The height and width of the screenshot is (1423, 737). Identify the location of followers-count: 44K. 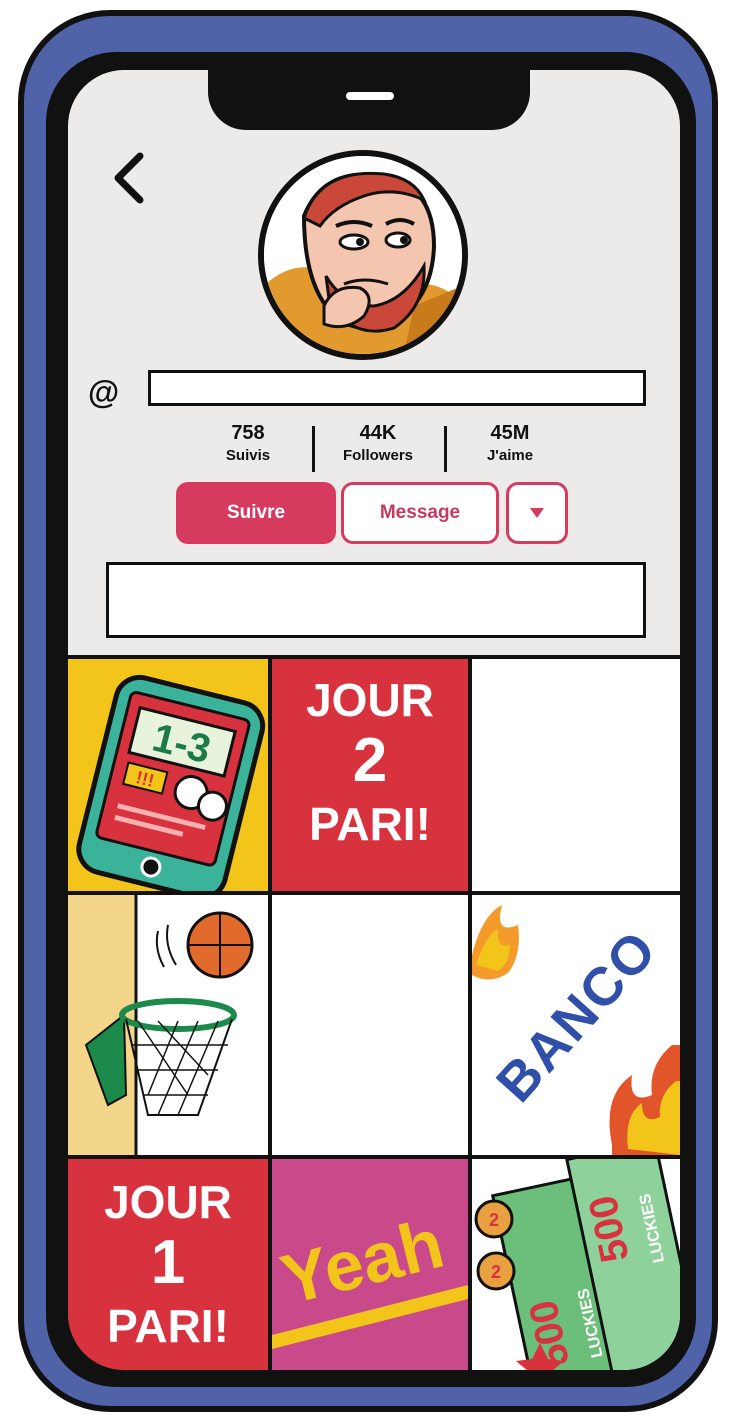
(378, 433).